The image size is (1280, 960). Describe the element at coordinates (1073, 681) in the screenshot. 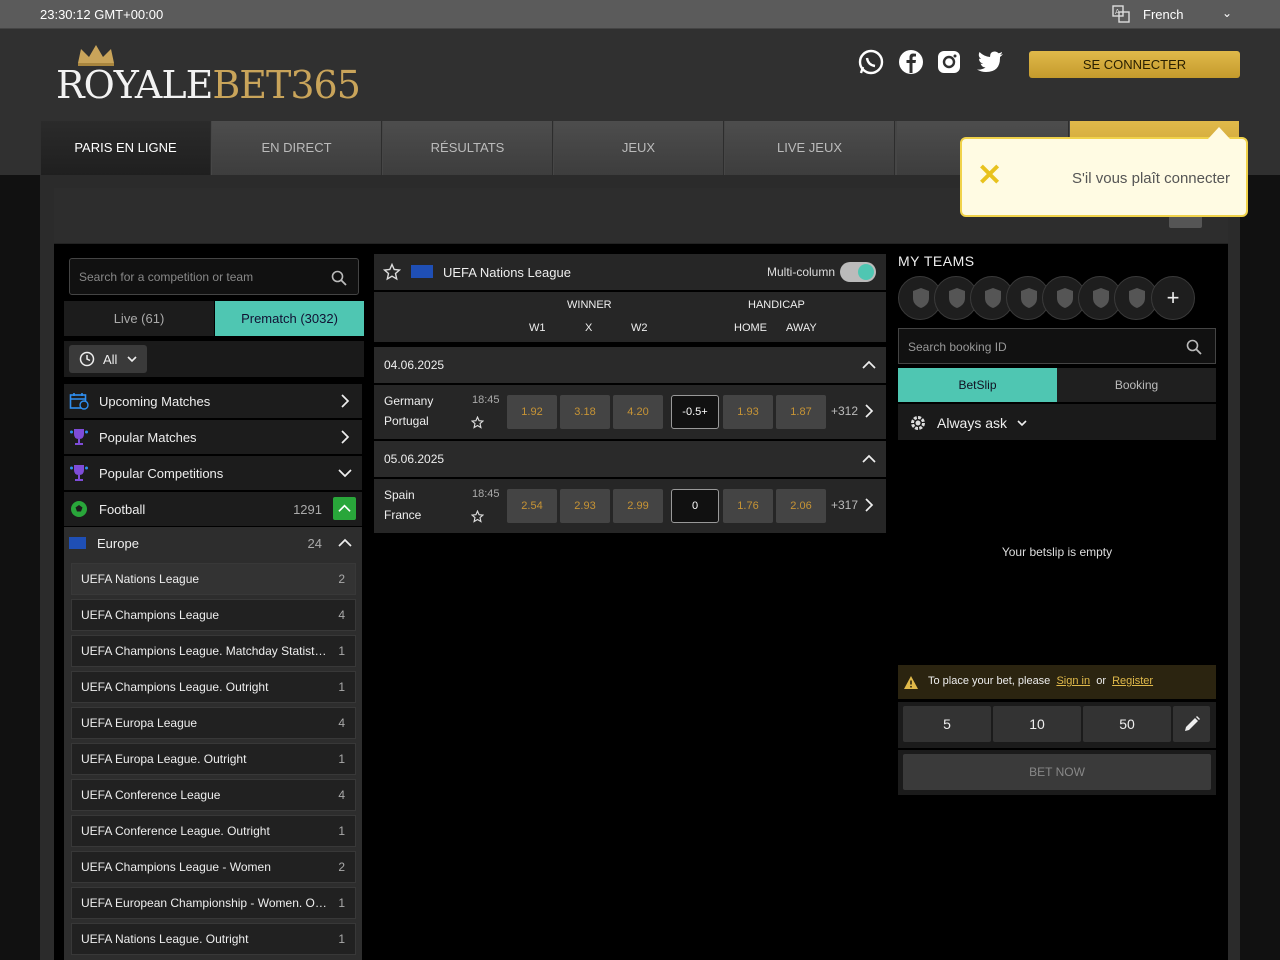

I see `sign-in-link: Sign in` at that location.